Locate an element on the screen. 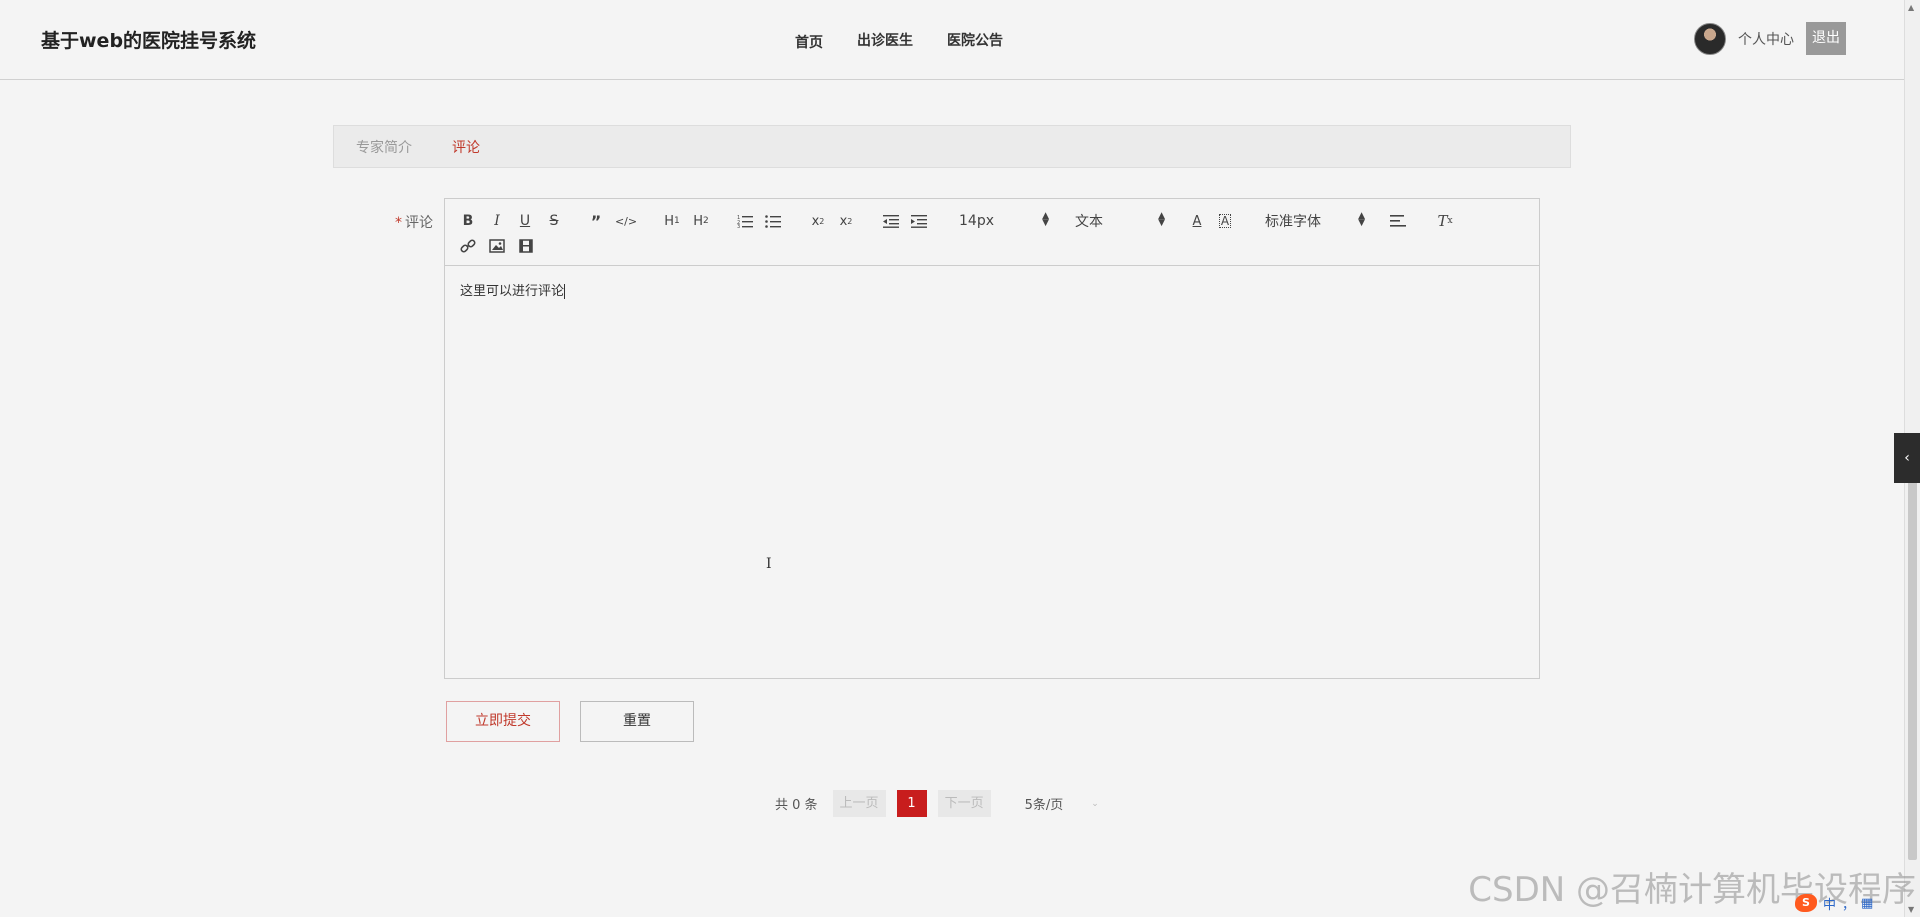 This screenshot has height=917, width=1920. page-size-select: 5条/页 ⌄ is located at coordinates (1062, 803).